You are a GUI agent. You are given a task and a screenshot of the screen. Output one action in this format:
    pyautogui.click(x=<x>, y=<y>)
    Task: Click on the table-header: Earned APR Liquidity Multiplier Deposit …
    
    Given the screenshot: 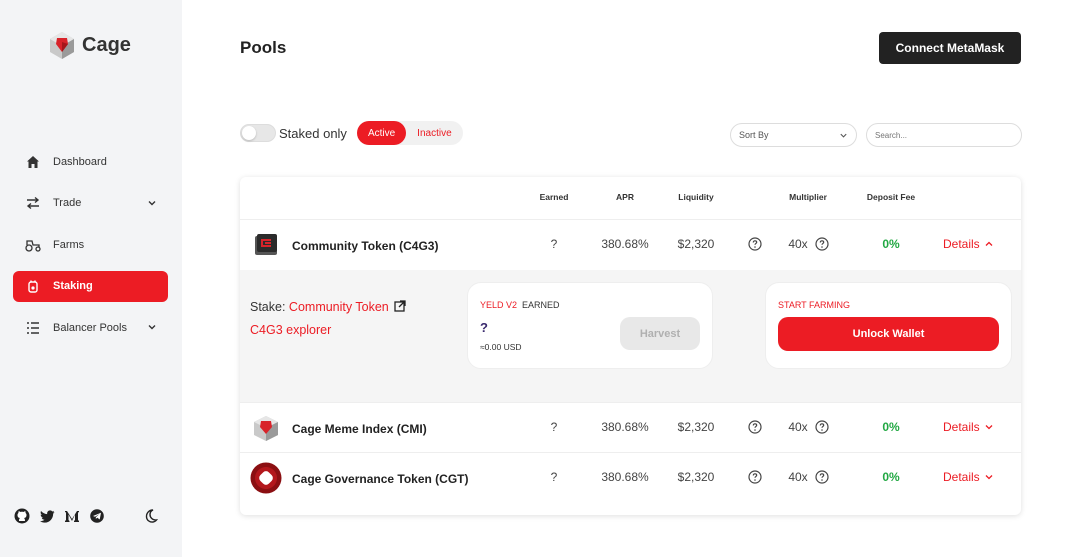 What is the action you would take?
    pyautogui.click(x=630, y=198)
    